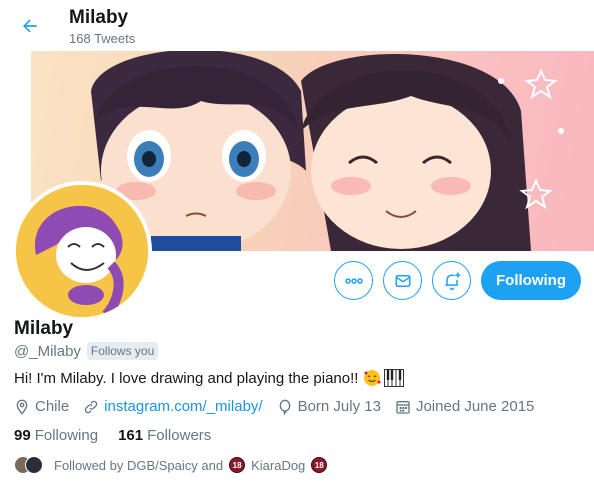 The width and height of the screenshot is (594, 490). Describe the element at coordinates (66, 435) in the screenshot. I see `following-label: Following` at that location.